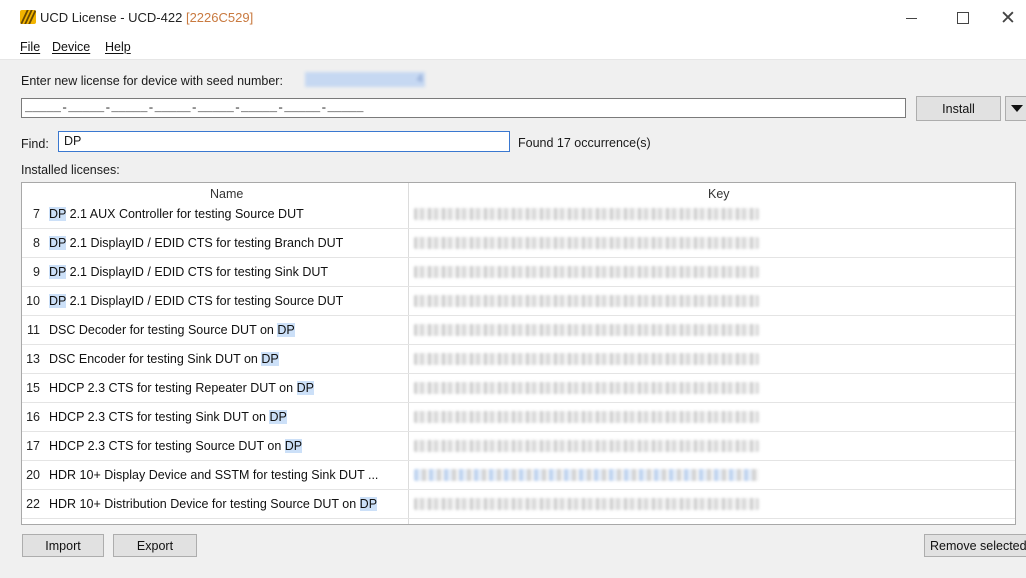 This screenshot has width=1026, height=578. I want to click on column-header-key: Key, so click(719, 194).